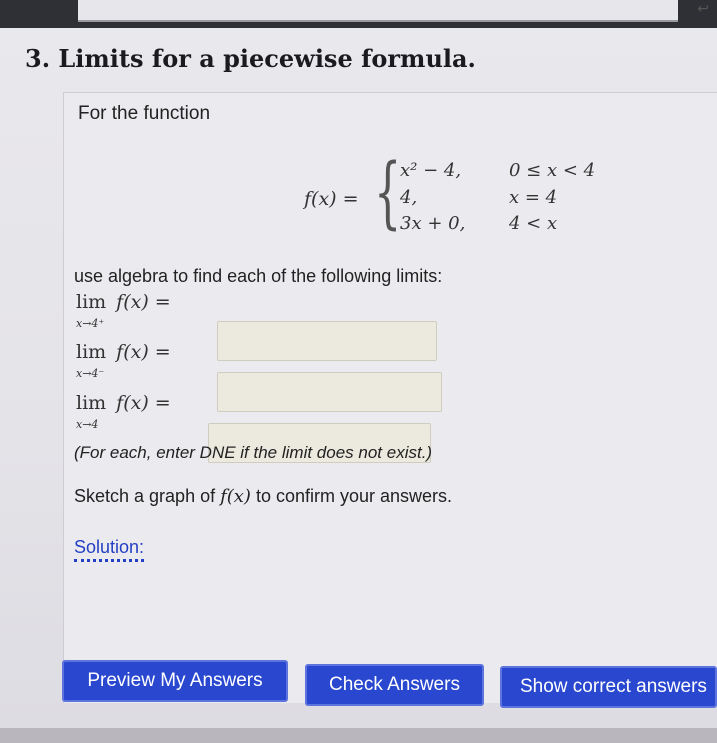 The height and width of the screenshot is (743, 717). Describe the element at coordinates (433, 223) in the screenshot. I see `case-expression: 3x + 0,` at that location.